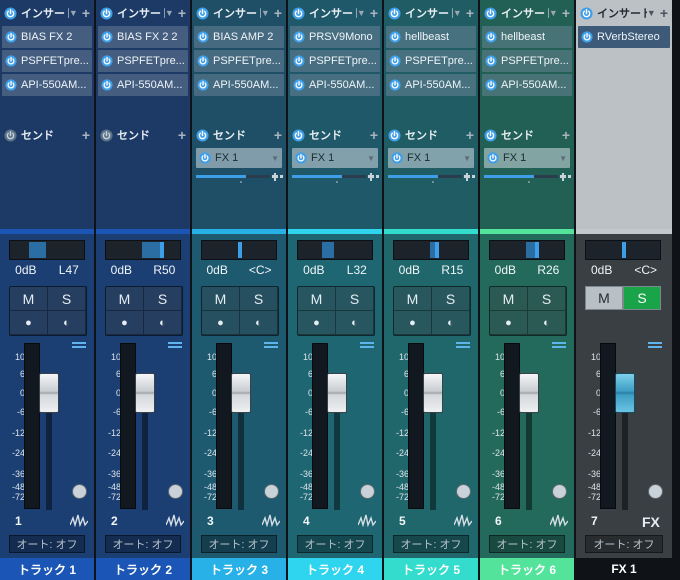  Describe the element at coordinates (69, 271) in the screenshot. I see `pan-value: L47` at that location.